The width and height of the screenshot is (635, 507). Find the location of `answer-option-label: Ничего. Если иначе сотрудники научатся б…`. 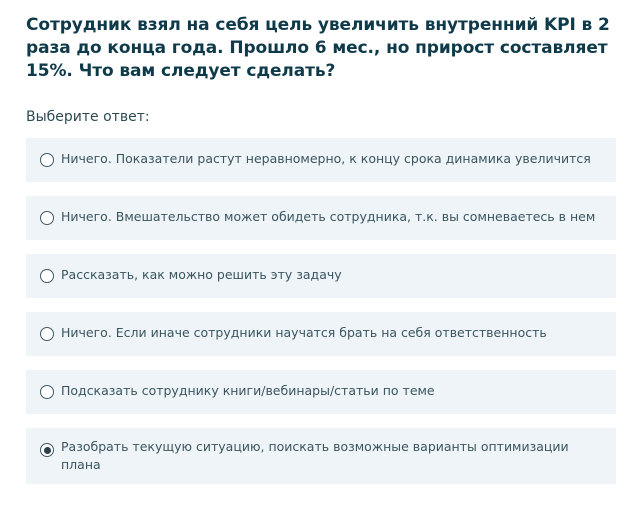

answer-option-label: Ничего. Если иначе сотрудники научатся б… is located at coordinates (304, 332).